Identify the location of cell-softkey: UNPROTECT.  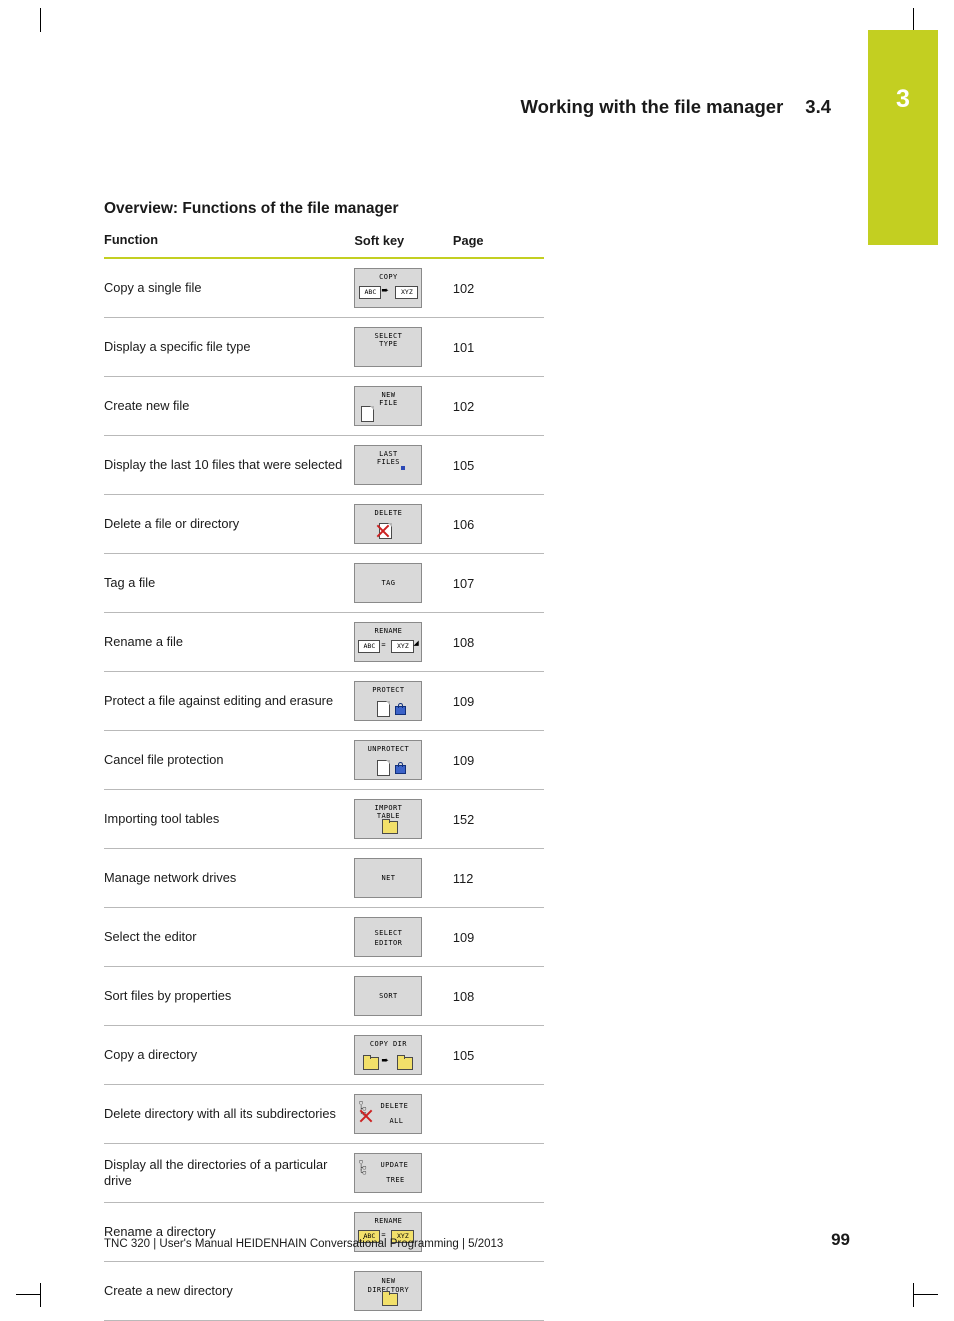
(399, 760).